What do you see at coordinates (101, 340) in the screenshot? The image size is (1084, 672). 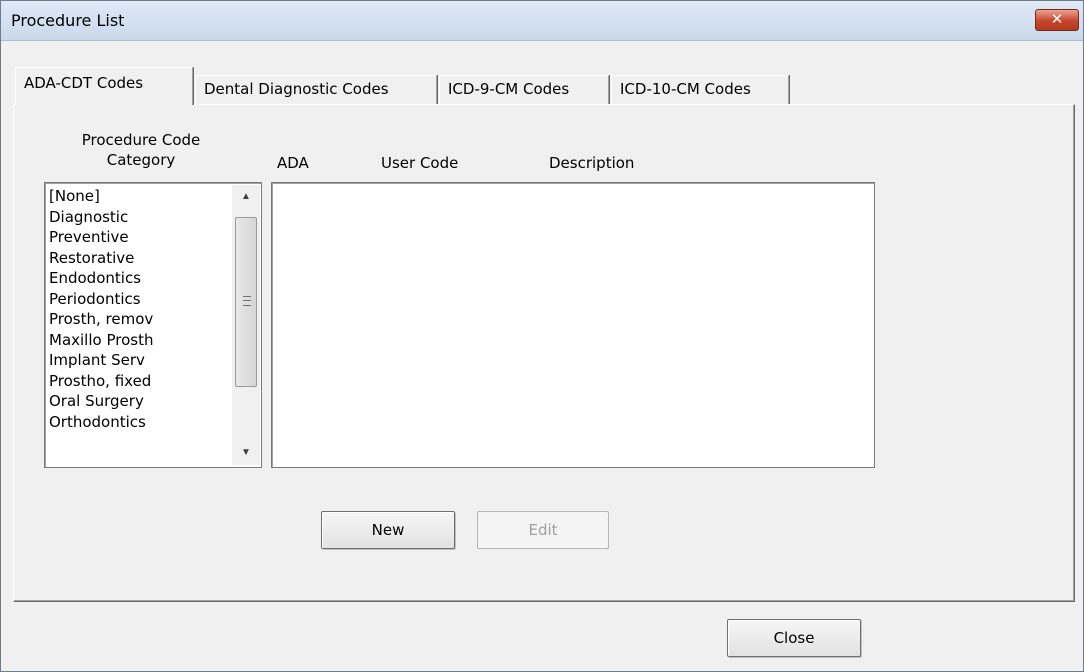 I see `list-item: Maxillo Prosth` at bounding box center [101, 340].